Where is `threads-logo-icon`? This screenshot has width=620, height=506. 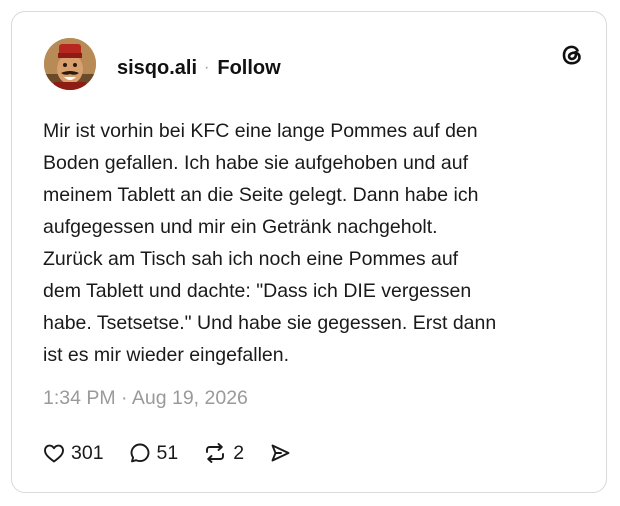
threads-logo-icon is located at coordinates (572, 55).